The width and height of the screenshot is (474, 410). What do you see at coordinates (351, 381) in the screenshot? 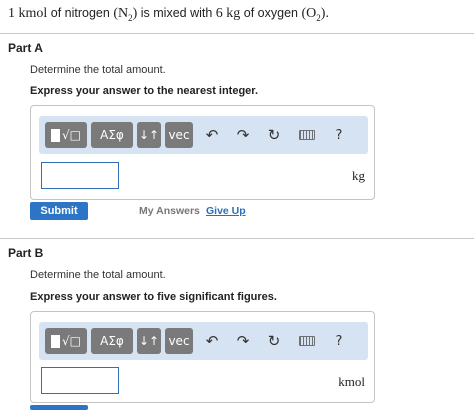
I see `part-b-unit: kmol` at bounding box center [351, 381].